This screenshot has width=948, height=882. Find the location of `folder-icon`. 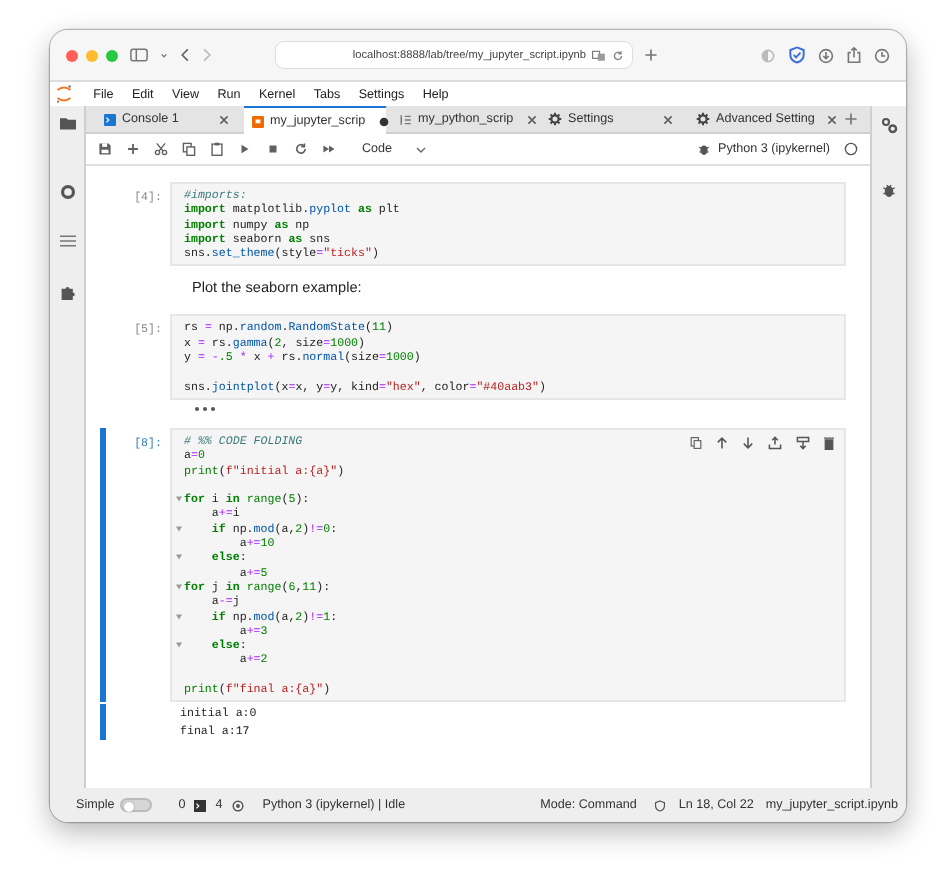

folder-icon is located at coordinates (67, 123).